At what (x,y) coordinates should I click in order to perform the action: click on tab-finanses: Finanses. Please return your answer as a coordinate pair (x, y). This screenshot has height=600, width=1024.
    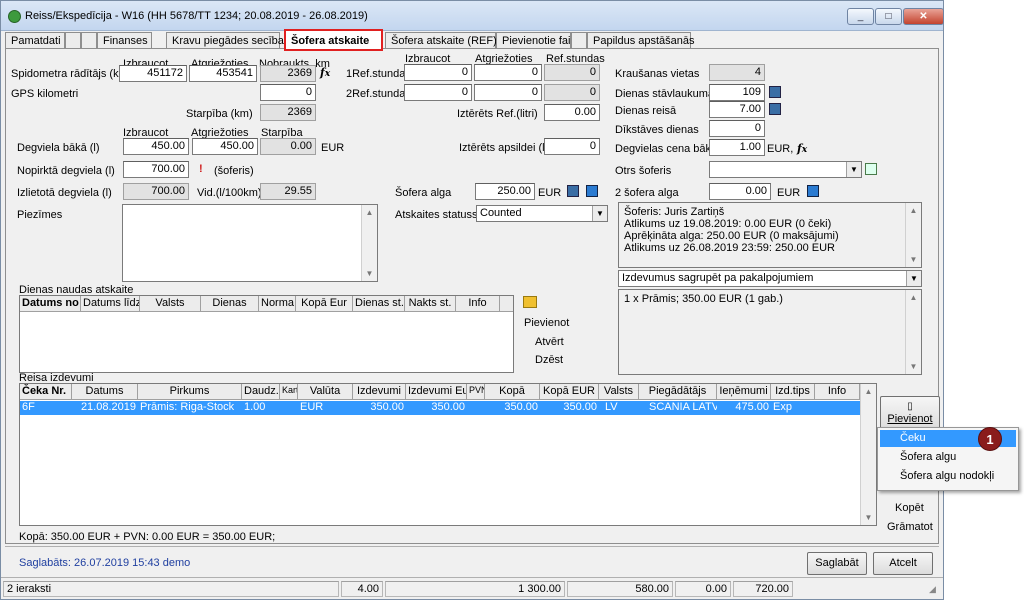
    Looking at the image, I should click on (124, 40).